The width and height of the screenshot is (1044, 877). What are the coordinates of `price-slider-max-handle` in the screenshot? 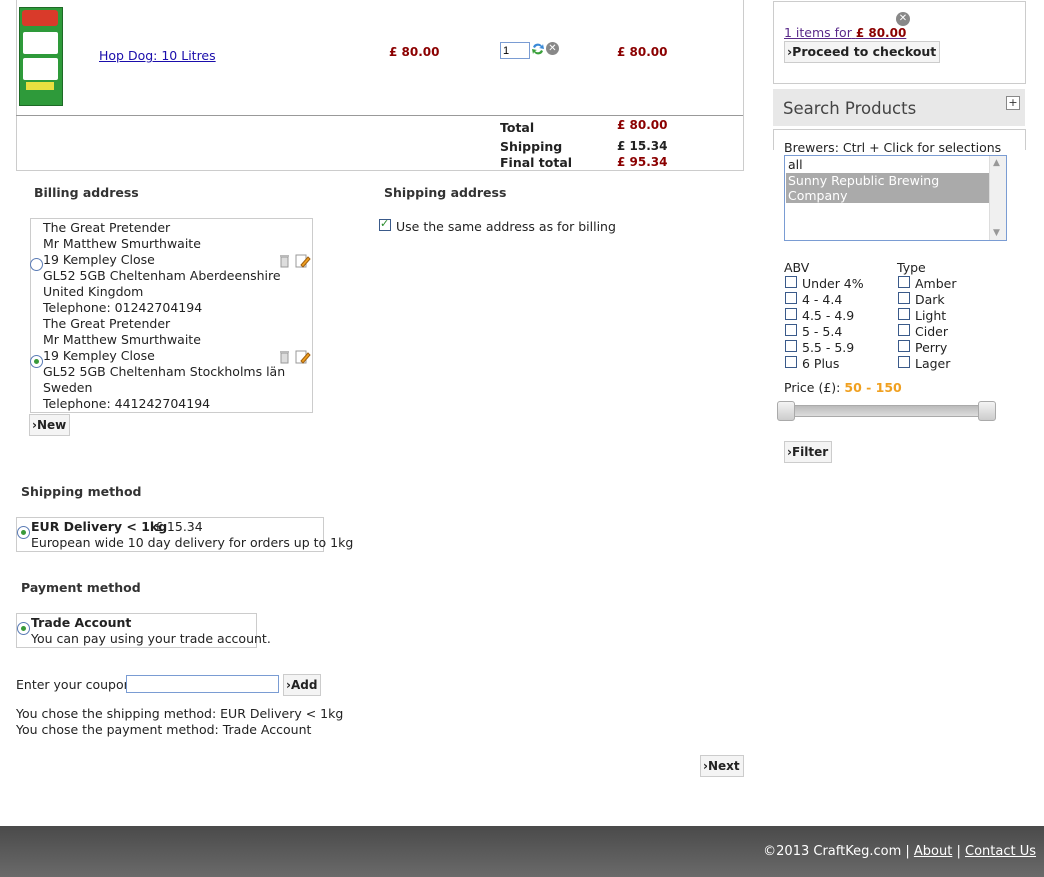 It's located at (987, 411).